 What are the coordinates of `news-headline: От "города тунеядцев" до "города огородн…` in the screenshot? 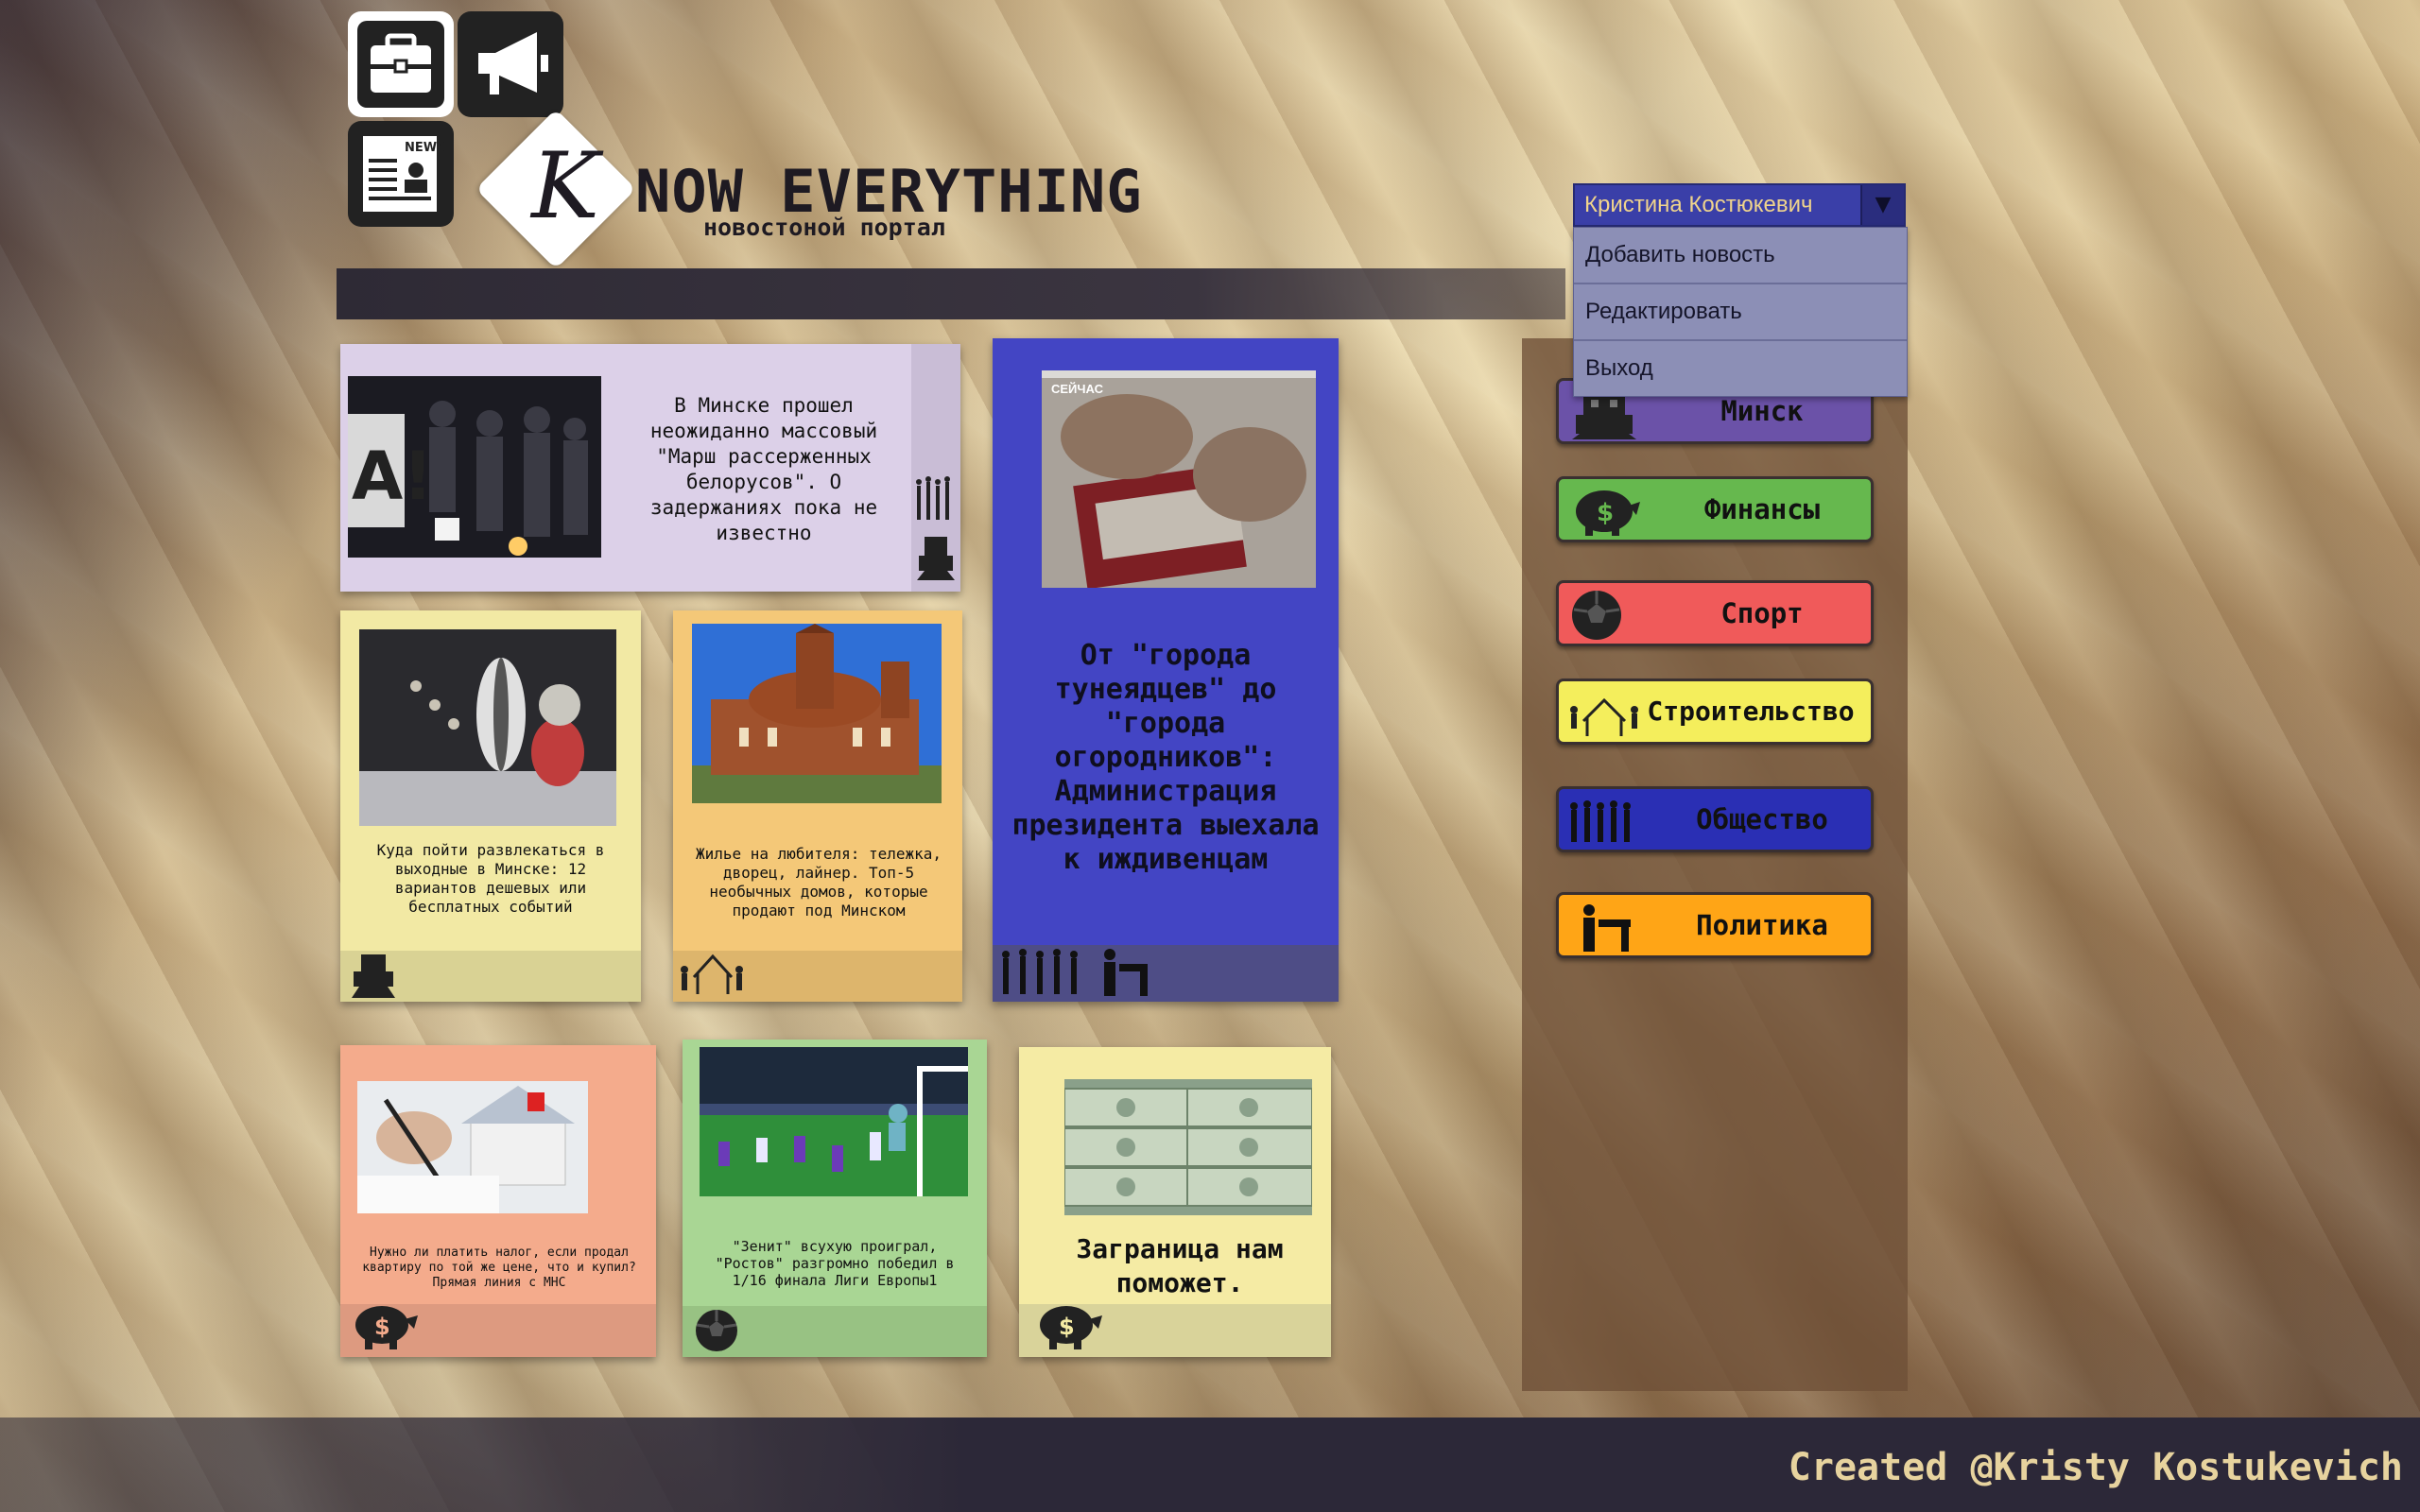 It's located at (1165, 757).